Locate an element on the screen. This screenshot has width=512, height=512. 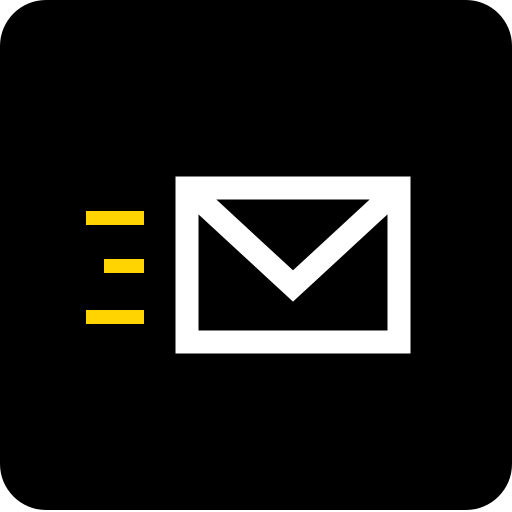
speed-line-bottom is located at coordinates (115, 317).